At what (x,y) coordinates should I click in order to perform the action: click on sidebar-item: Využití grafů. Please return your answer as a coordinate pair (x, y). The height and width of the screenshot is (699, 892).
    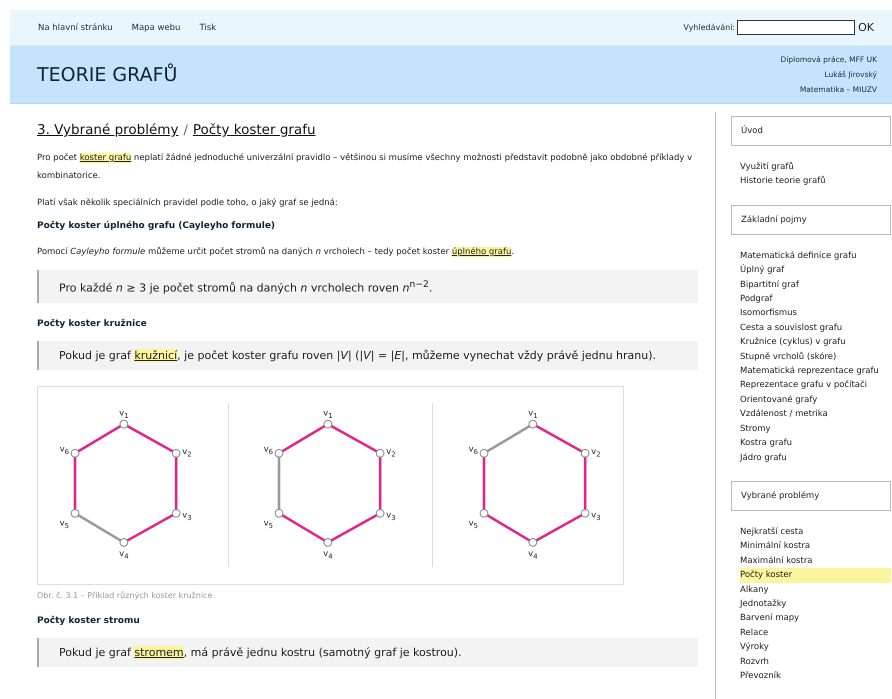
    Looking at the image, I should click on (815, 167).